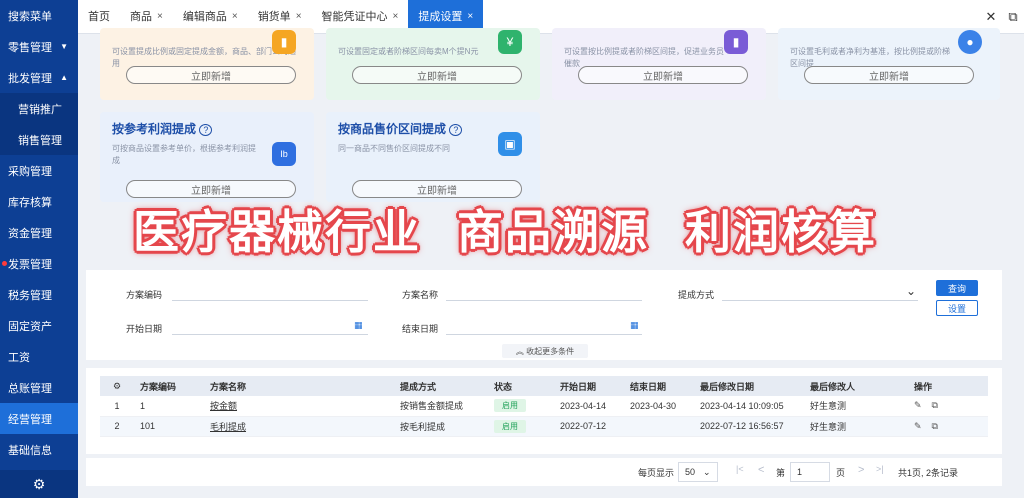  What do you see at coordinates (39, 484) in the screenshot?
I see `gear-icon: ⚙` at bounding box center [39, 484].